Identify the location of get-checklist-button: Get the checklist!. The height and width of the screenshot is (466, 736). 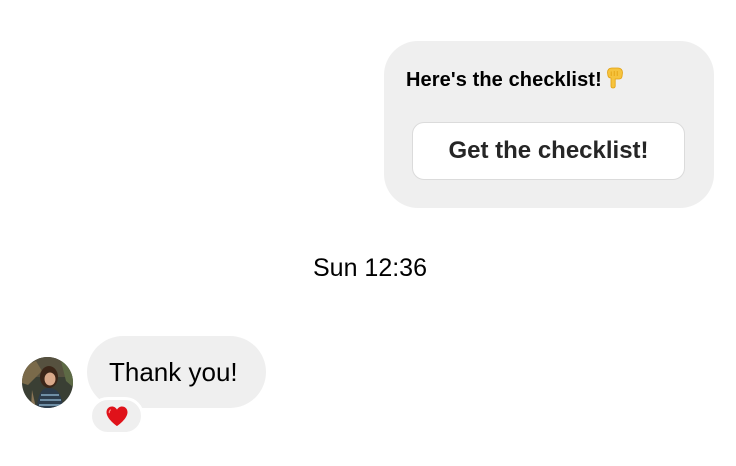
(548, 151).